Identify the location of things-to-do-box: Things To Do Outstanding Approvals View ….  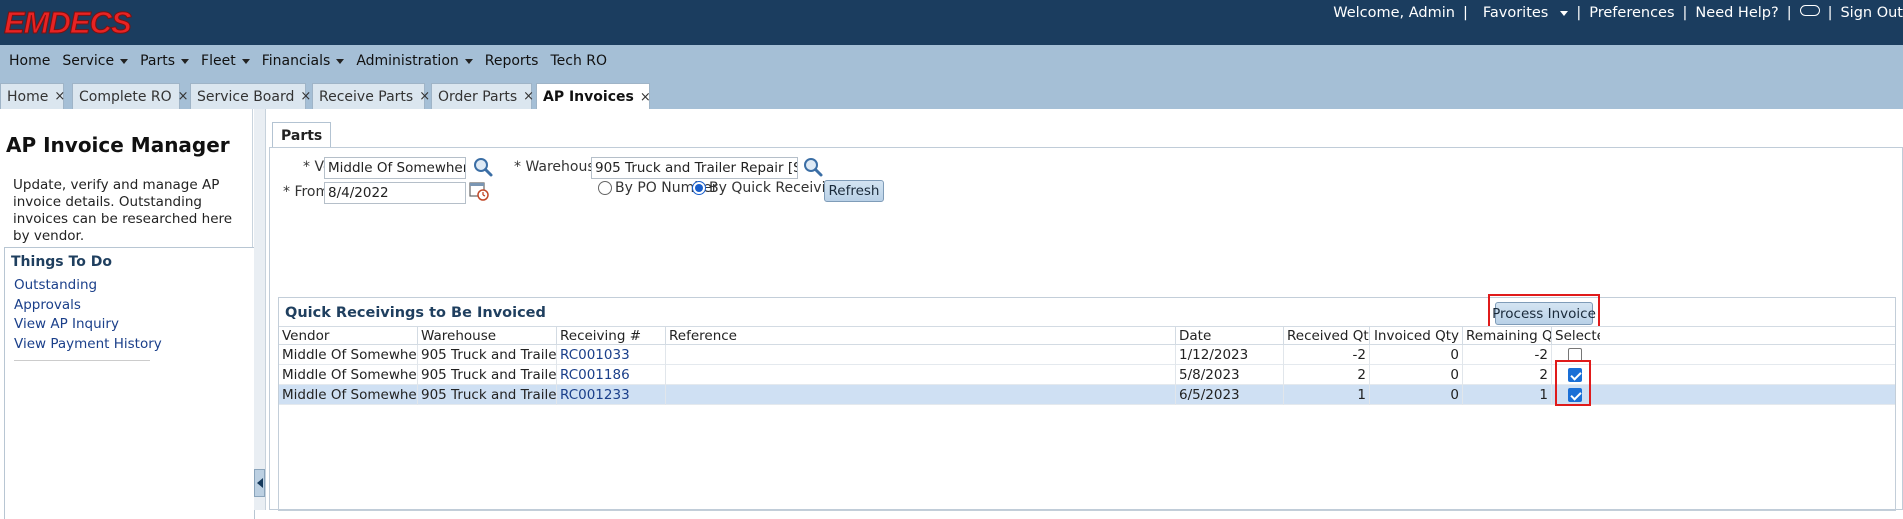
(129, 383).